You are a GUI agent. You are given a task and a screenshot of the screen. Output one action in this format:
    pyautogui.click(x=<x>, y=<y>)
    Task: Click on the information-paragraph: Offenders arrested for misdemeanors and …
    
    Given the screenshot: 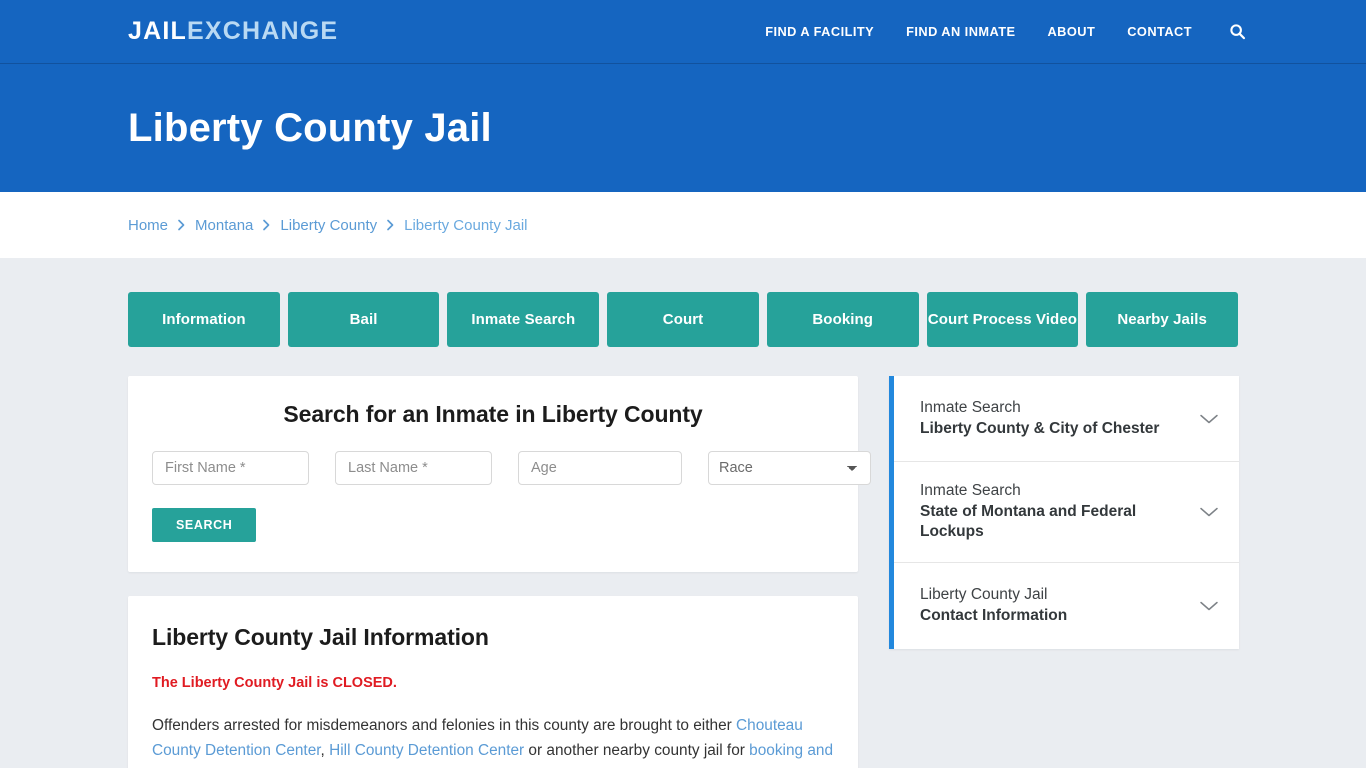 What is the action you would take?
    pyautogui.click(x=493, y=741)
    